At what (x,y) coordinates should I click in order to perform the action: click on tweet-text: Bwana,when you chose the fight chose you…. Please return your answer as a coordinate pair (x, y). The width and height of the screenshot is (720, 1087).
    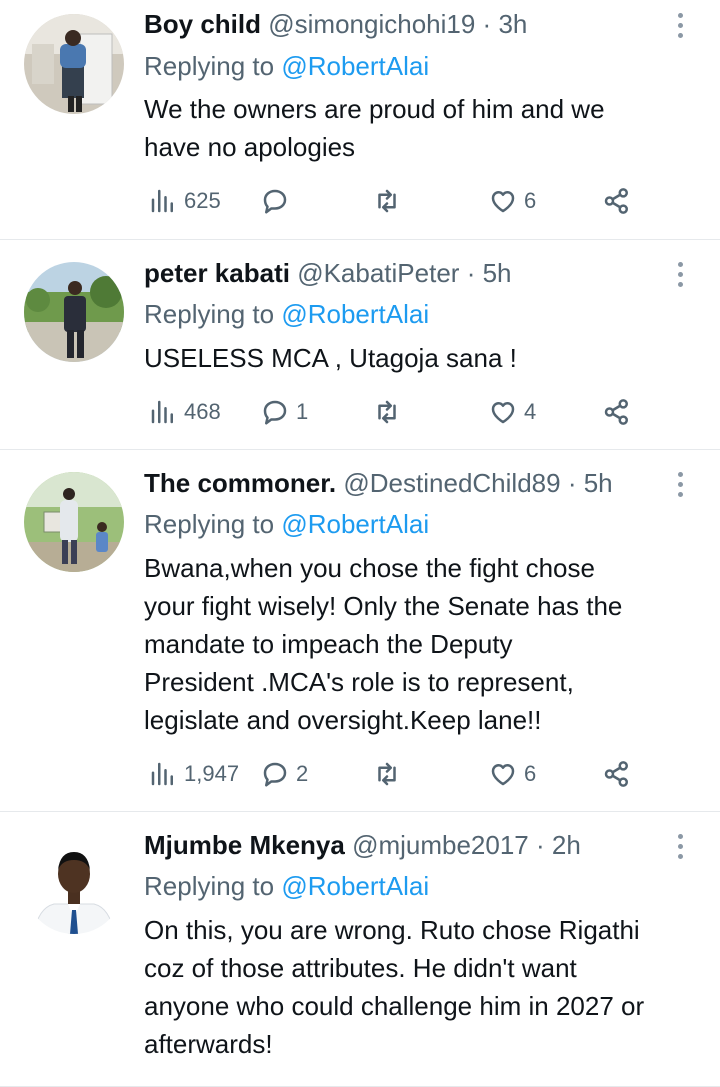
    Looking at the image, I should click on (424, 644).